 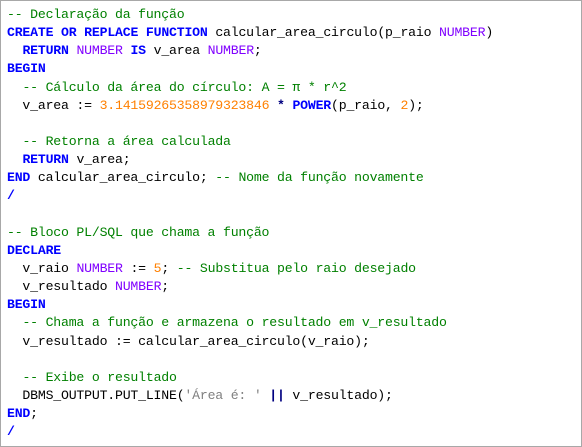 I want to click on keyword: FUNCTION, so click(x=176, y=33).